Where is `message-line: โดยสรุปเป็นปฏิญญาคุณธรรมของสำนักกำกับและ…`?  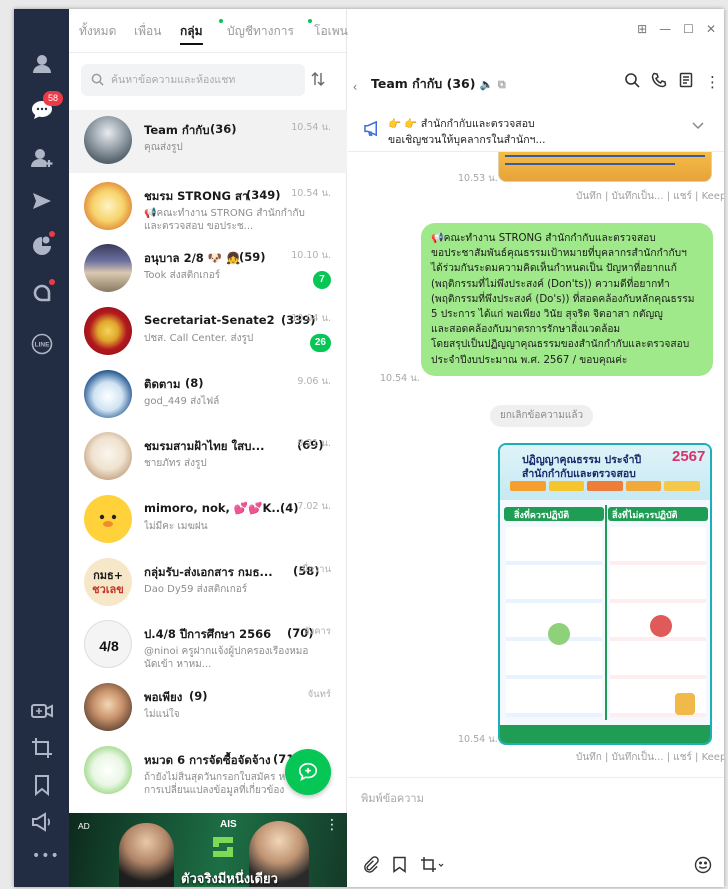 message-line: โดยสรุปเป็นปฏิญญาคุณธรรมของสำนักกำกับและ… is located at coordinates (560, 345).